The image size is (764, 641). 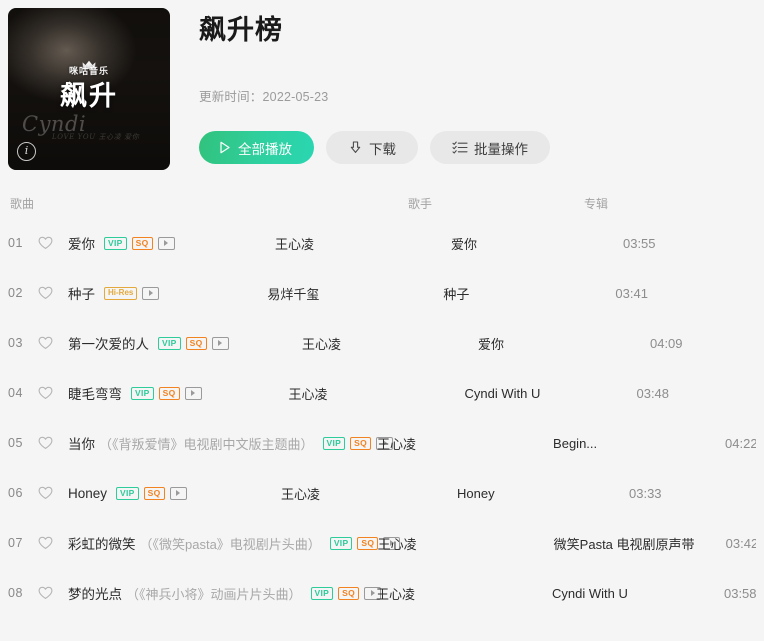 I want to click on duration-value: 03:58, so click(x=739, y=593).